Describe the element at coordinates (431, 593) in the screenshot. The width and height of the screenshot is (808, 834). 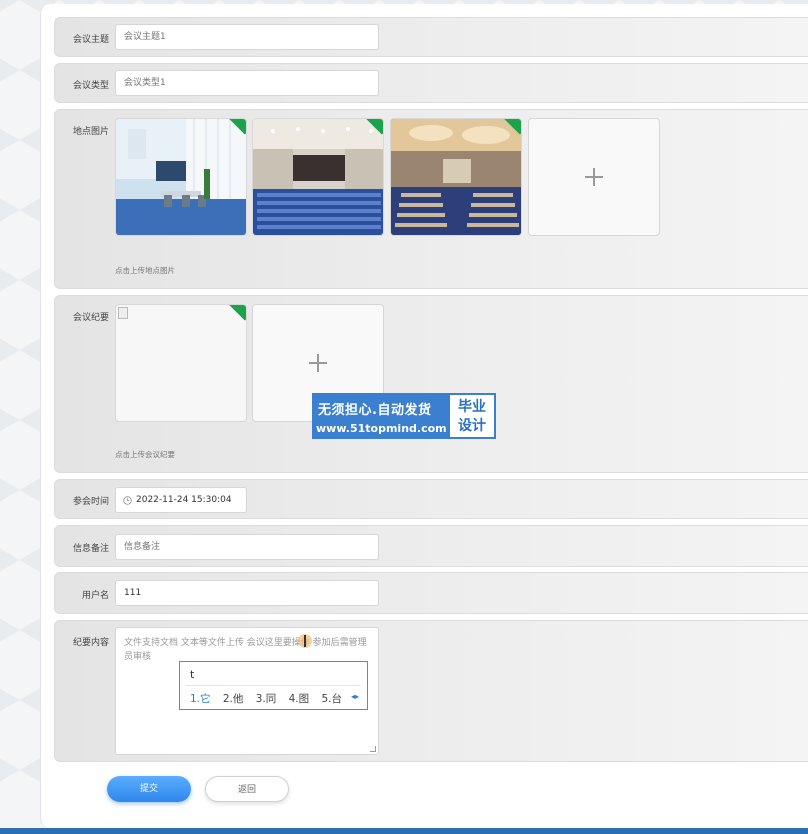
I see `form-row-username: 用户名 111` at that location.